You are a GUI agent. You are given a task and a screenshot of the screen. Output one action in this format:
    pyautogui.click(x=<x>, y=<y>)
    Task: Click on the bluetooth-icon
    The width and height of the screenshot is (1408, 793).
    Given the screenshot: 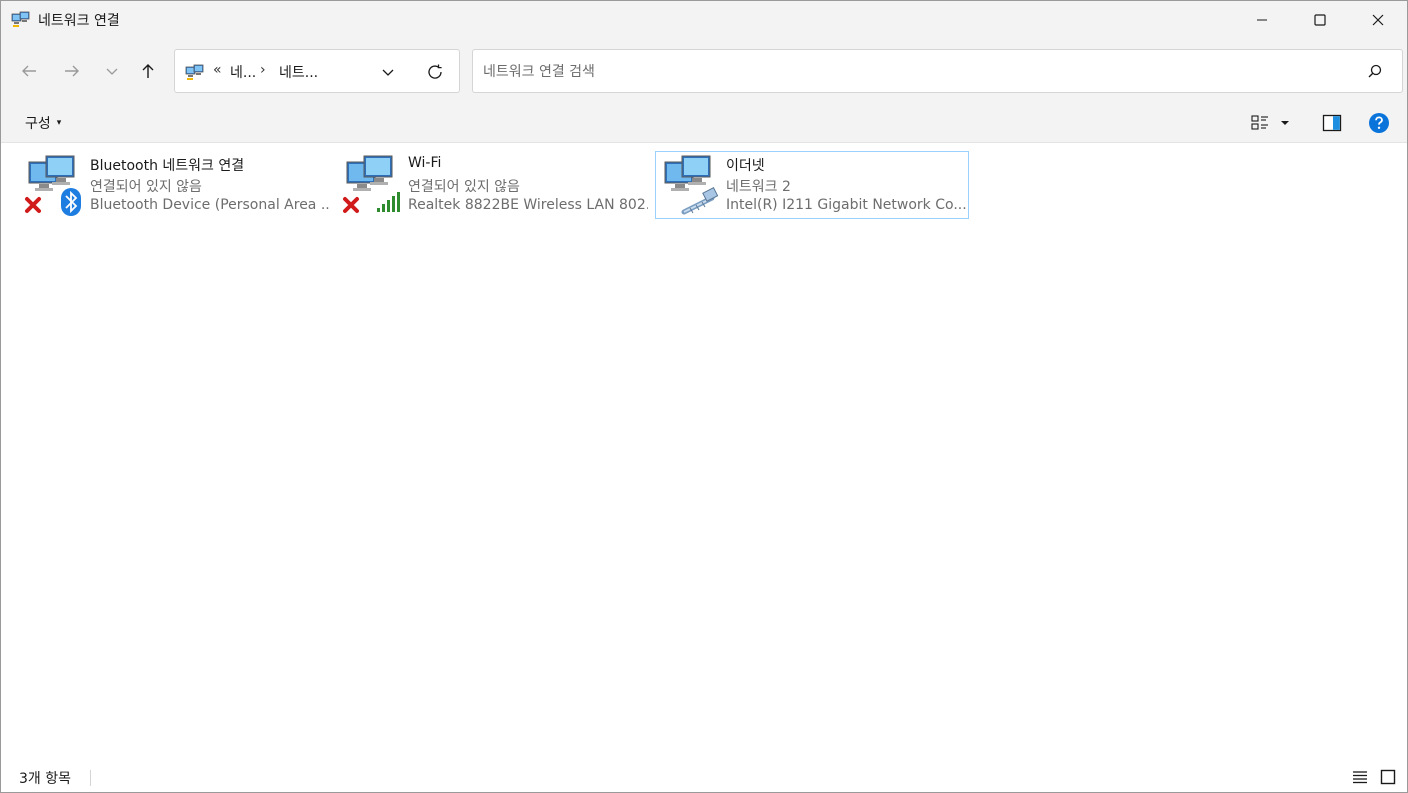 What is the action you would take?
    pyautogui.click(x=71, y=202)
    